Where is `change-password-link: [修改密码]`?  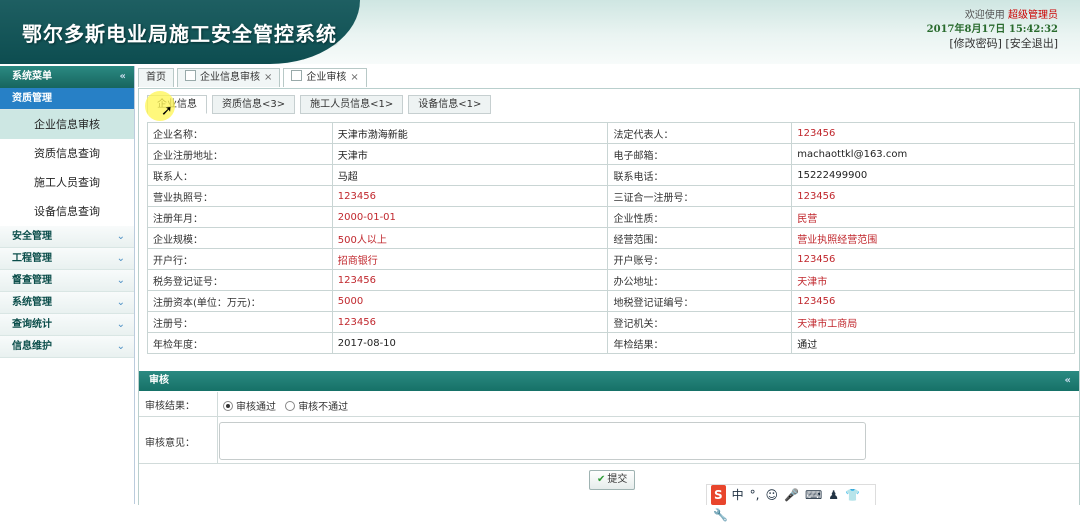
change-password-link: [修改密码] is located at coordinates (975, 43).